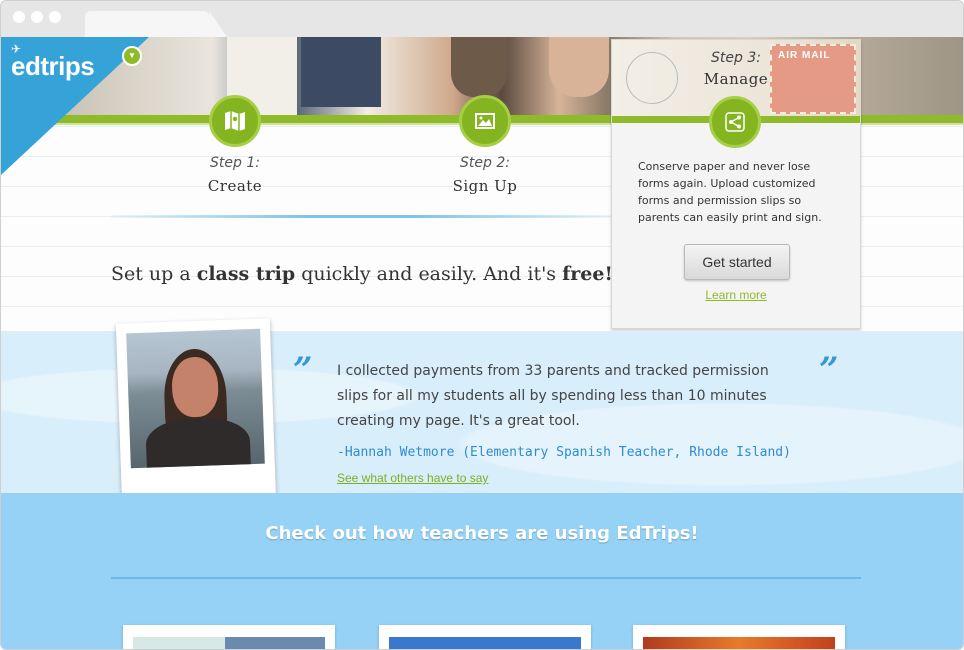 The image size is (964, 650). I want to click on share-icon, so click(735, 122).